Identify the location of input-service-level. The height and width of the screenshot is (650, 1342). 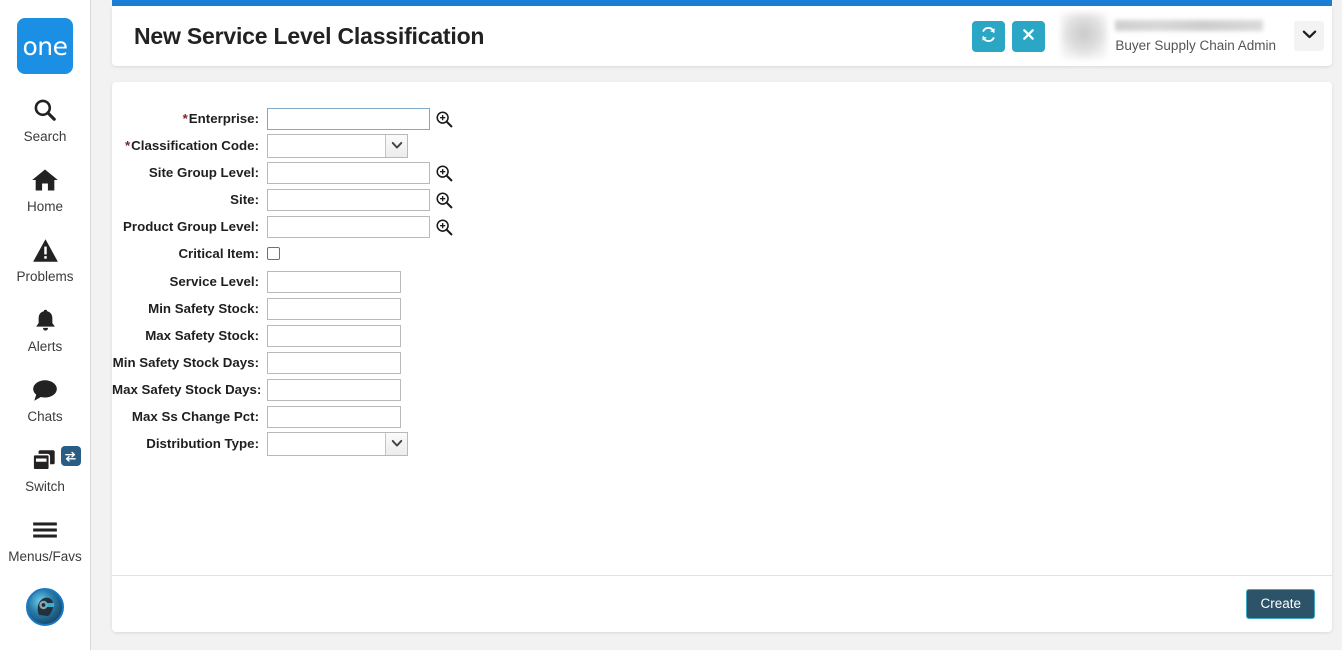
(334, 281).